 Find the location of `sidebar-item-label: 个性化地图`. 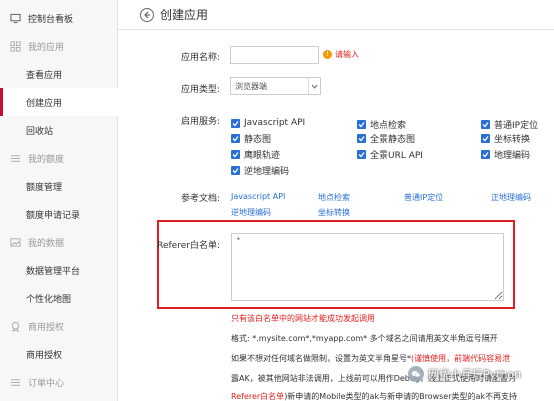

sidebar-item-label: 个性化地图 is located at coordinates (49, 299).